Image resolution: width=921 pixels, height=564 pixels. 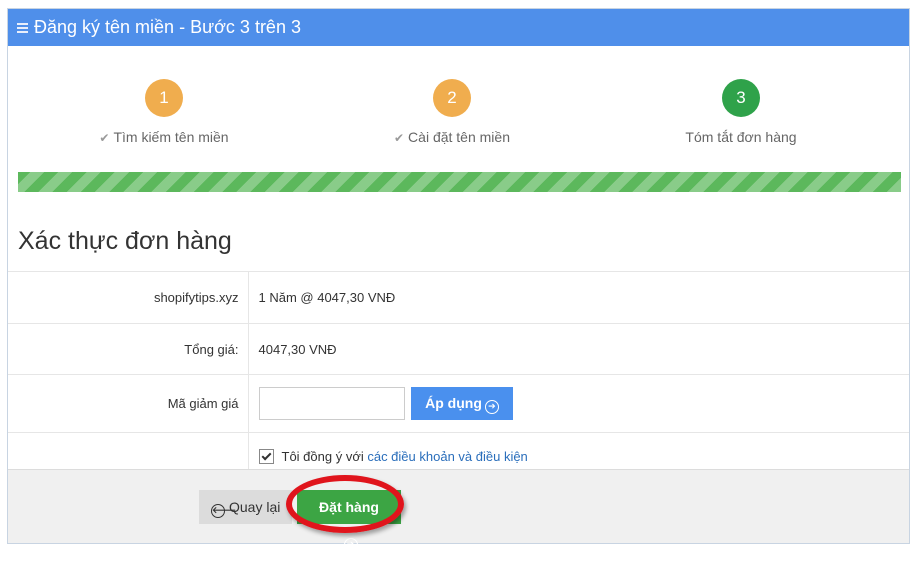 I want to click on step-2: 2 ✔ Cài đặt tên miền, so click(x=452, y=112).